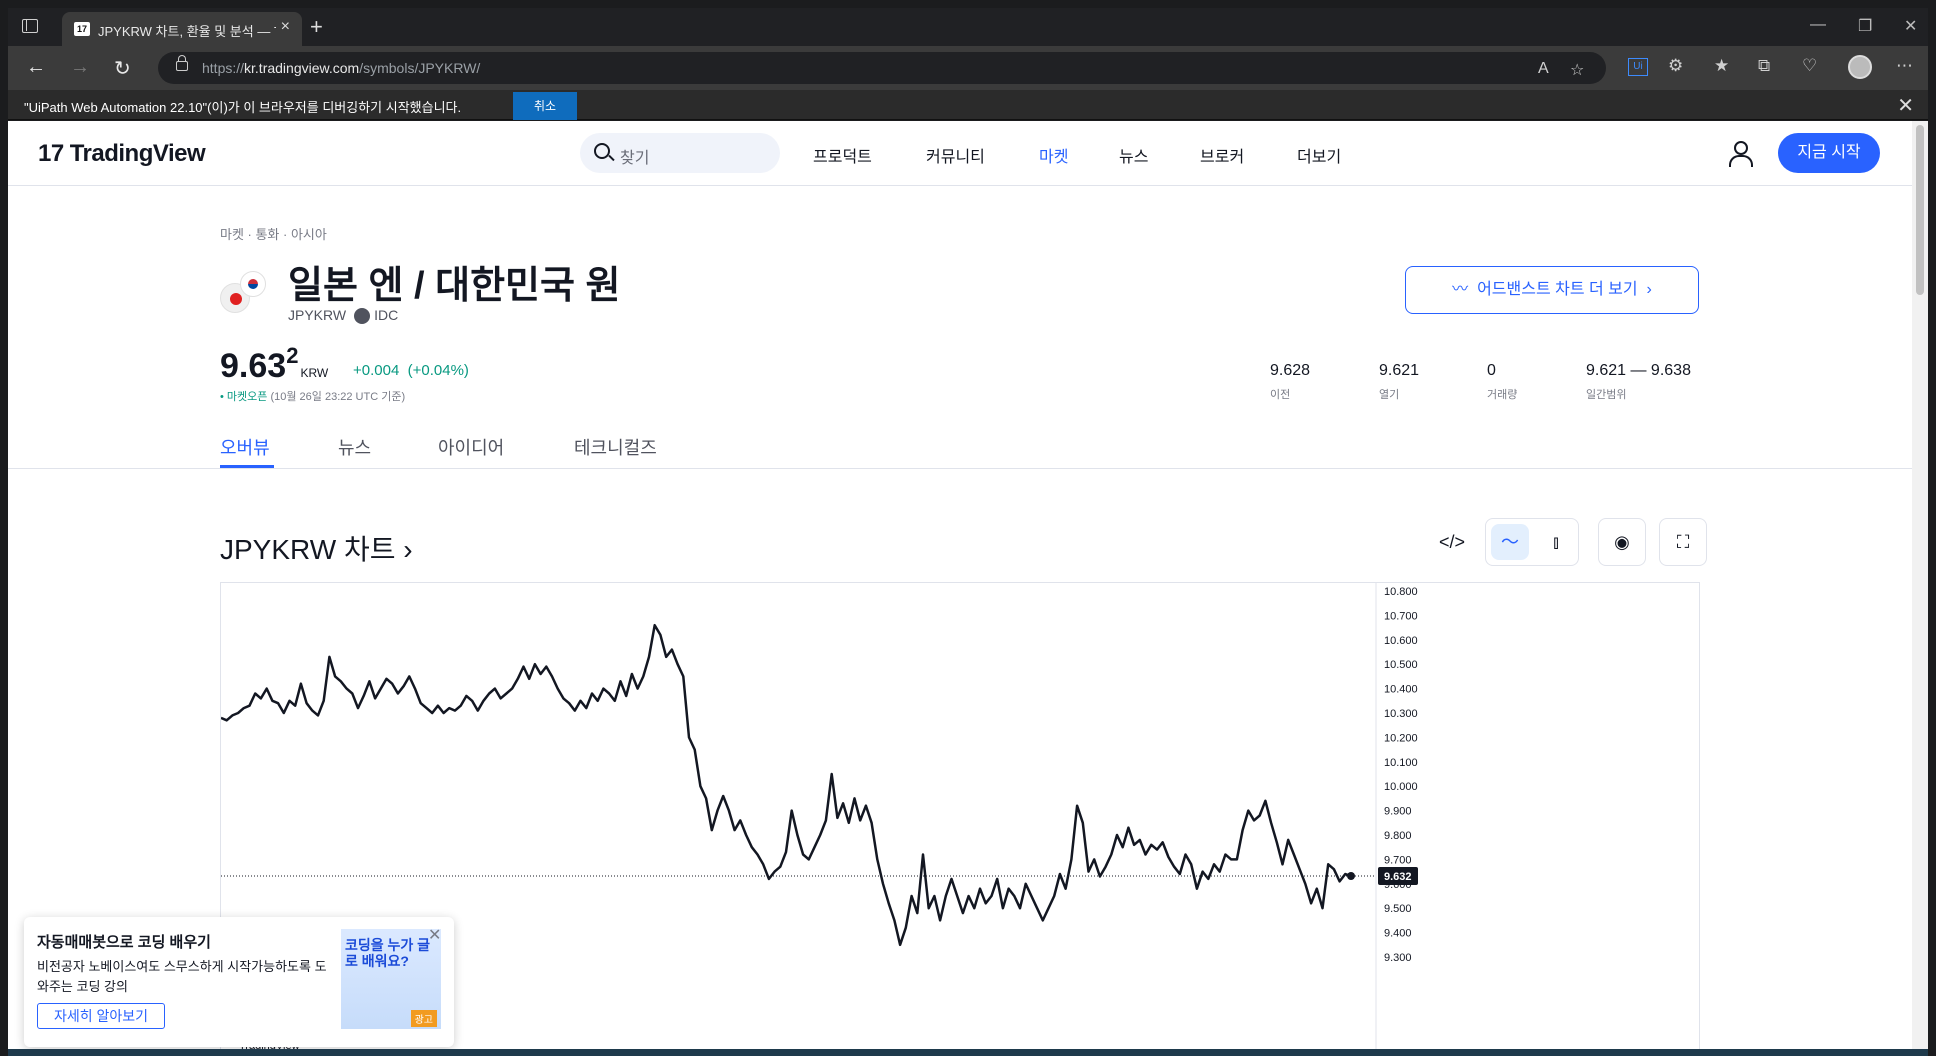 The width and height of the screenshot is (1936, 1056). Describe the element at coordinates (1398, 958) in the screenshot. I see `y-tick-label: 9.300` at that location.